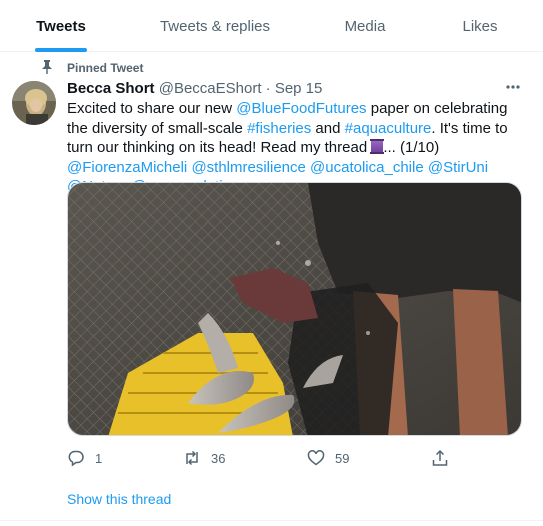 The height and width of the screenshot is (526, 543). I want to click on mention-sthlmresilience: @sthlmresilience, so click(248, 167).